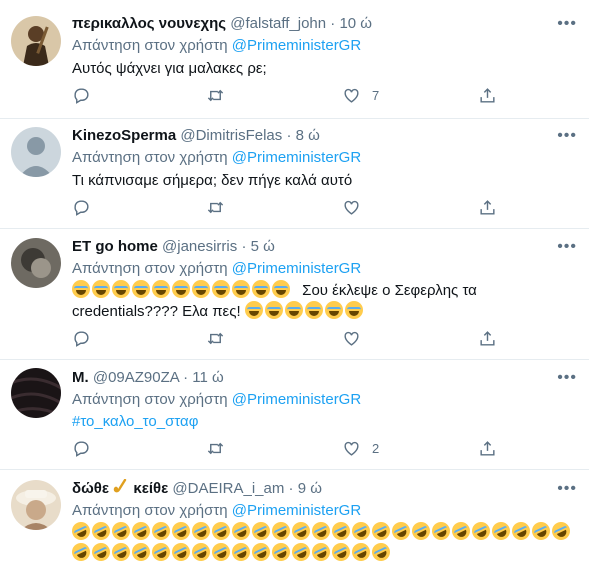 The height and width of the screenshot is (575, 589). What do you see at coordinates (263, 246) in the screenshot?
I see `timestamp: 5 ώ` at bounding box center [263, 246].